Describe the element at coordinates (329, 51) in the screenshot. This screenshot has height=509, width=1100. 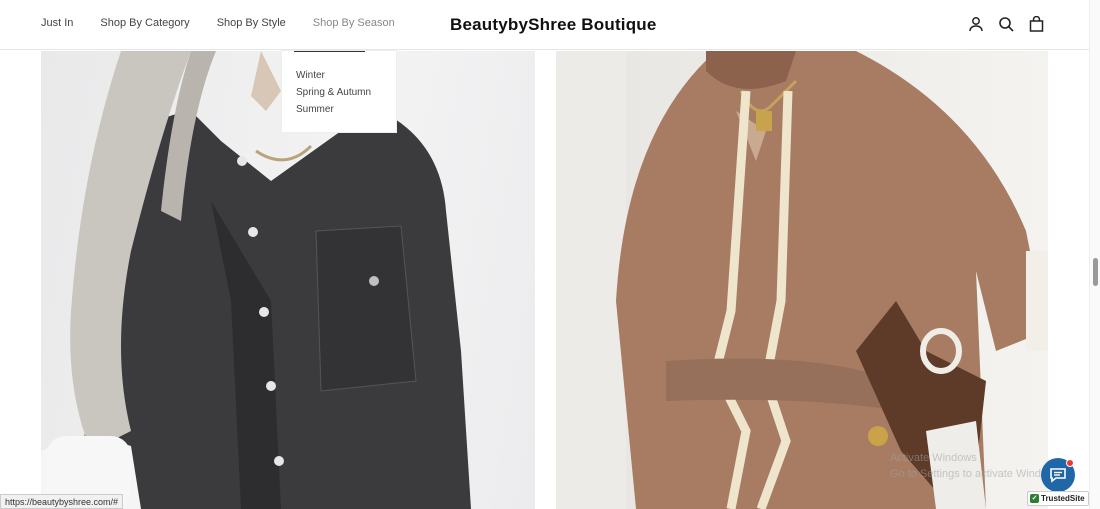
I see `active-nav-underline` at that location.